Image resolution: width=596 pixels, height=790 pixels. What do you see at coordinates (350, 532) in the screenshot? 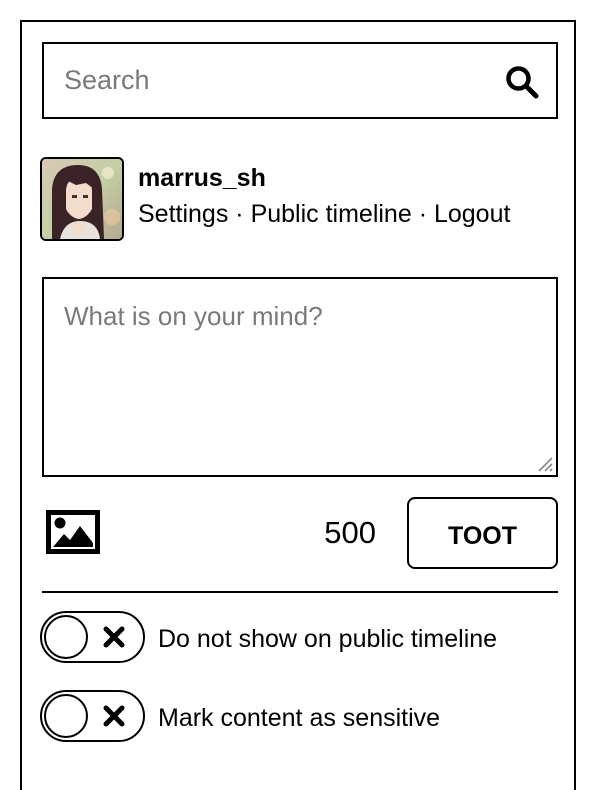
I see `character-counter: 500` at bounding box center [350, 532].